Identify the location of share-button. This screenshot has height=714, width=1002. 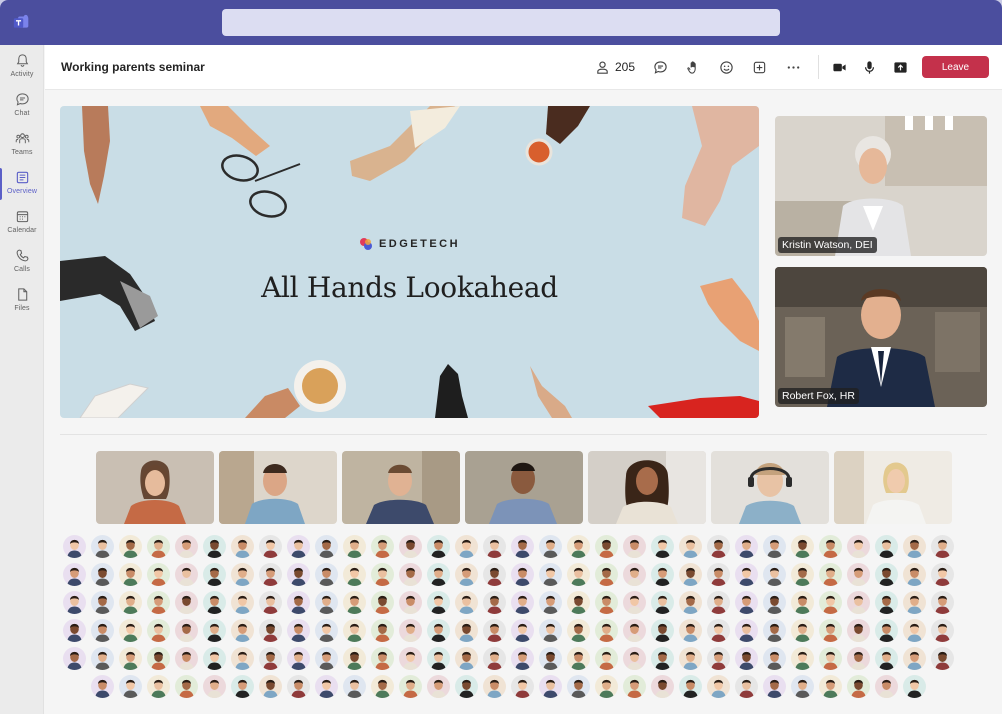
(900, 67).